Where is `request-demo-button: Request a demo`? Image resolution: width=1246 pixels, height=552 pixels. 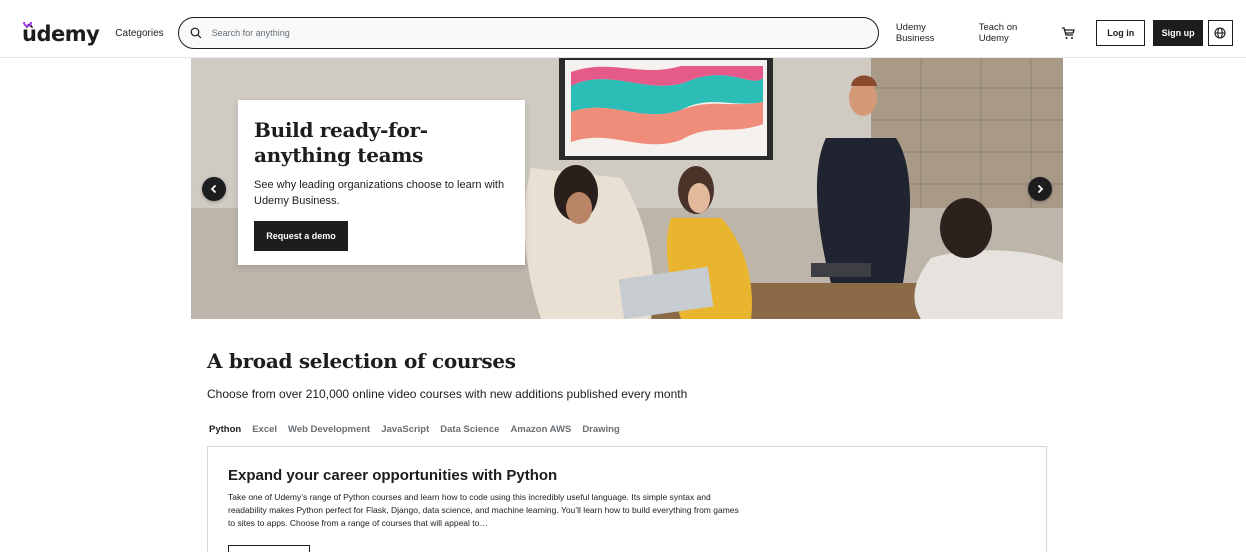
request-demo-button: Request a demo is located at coordinates (301, 236).